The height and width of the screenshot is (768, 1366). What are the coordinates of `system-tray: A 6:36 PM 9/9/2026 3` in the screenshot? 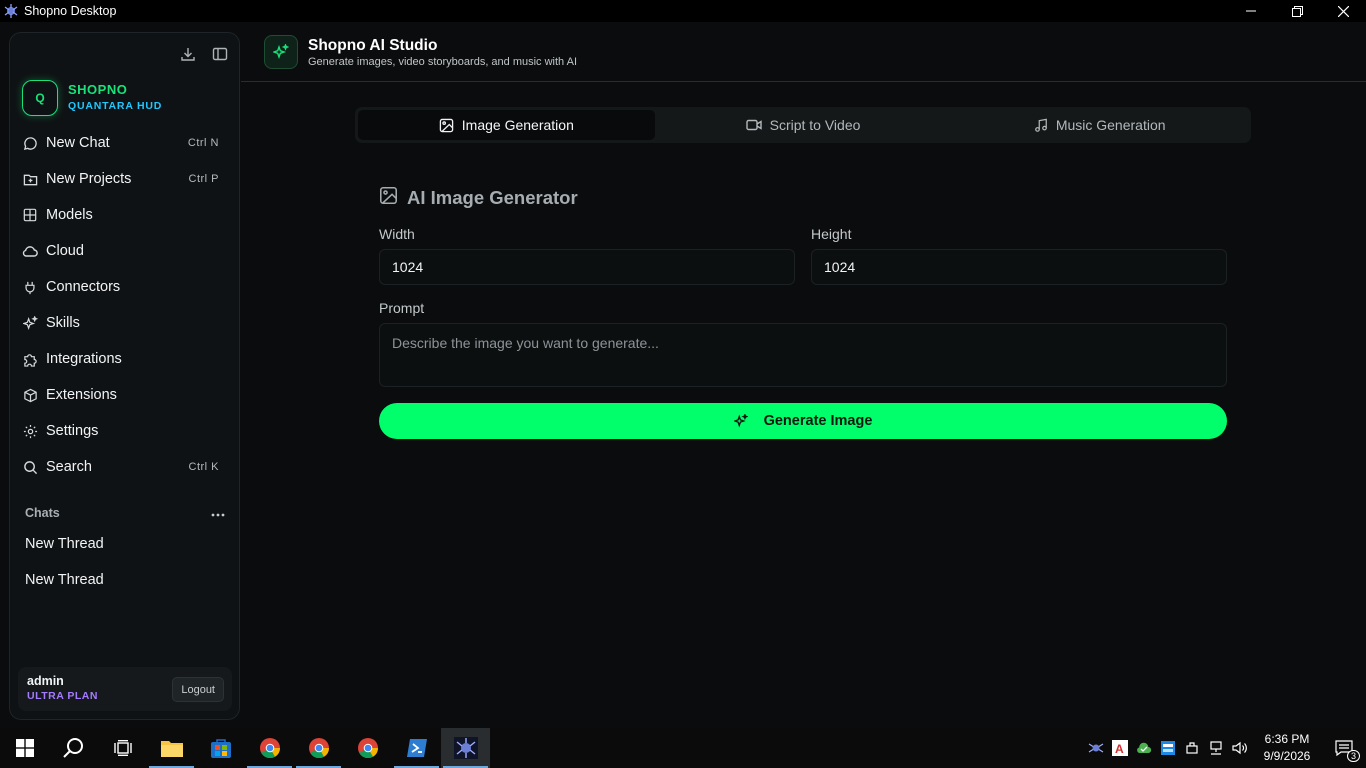 It's located at (1225, 748).